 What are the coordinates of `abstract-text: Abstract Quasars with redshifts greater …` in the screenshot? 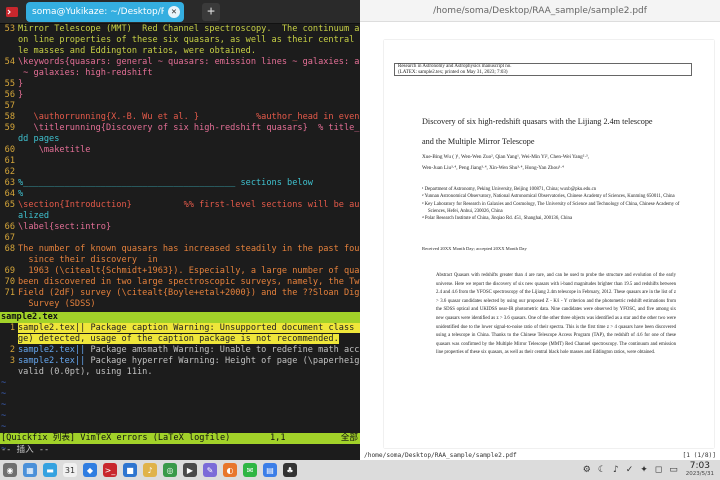 It's located at (556, 314).